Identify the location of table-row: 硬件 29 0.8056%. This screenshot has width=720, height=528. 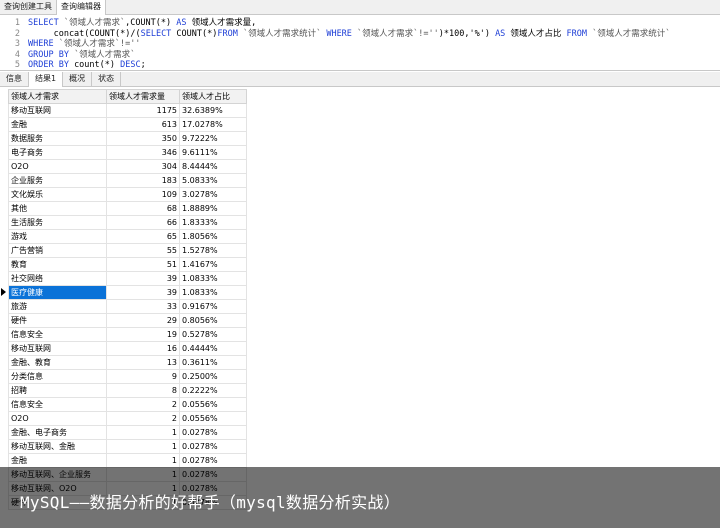
(127, 320).